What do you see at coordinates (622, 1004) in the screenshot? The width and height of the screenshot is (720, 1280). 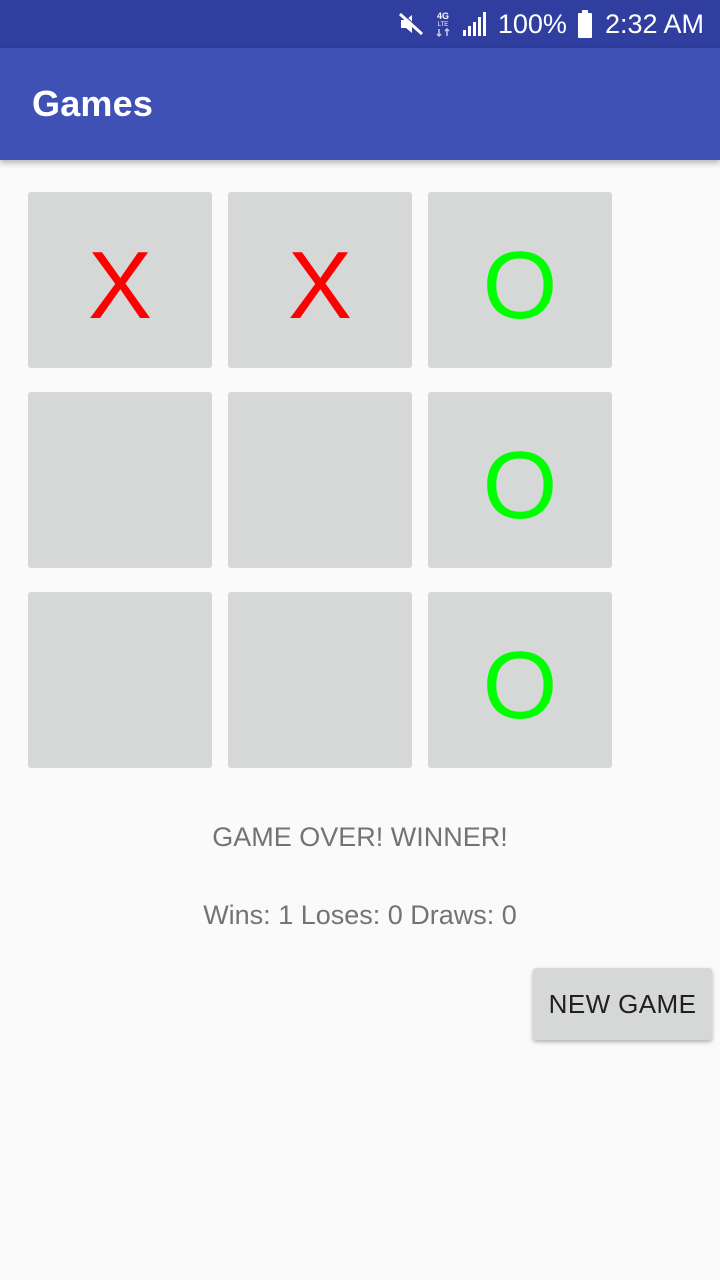 I see `new-game-button: NEW GAME` at bounding box center [622, 1004].